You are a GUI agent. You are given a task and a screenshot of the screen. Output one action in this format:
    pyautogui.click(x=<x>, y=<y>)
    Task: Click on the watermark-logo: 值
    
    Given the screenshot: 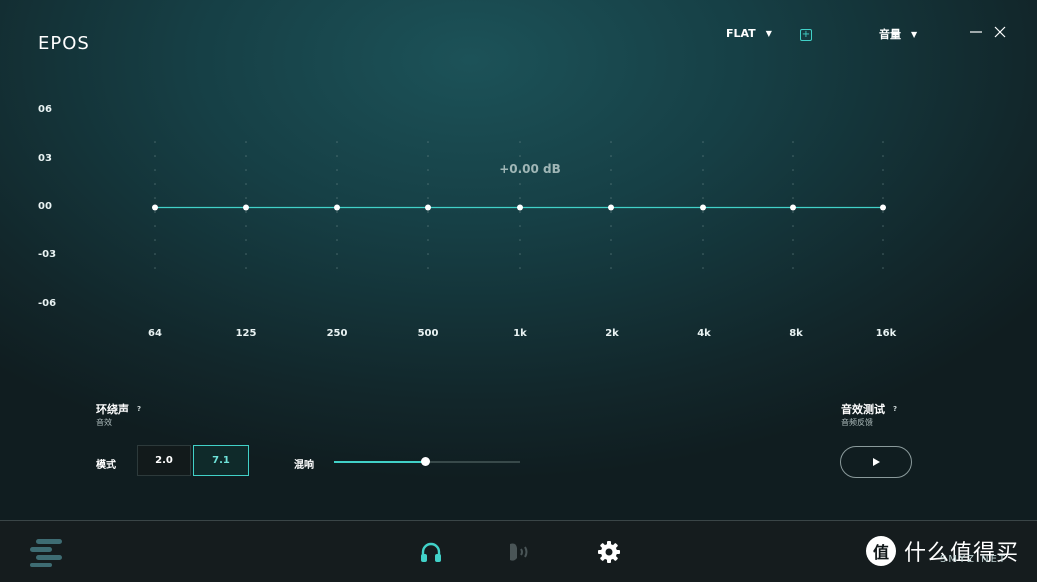 What is the action you would take?
    pyautogui.click(x=881, y=551)
    